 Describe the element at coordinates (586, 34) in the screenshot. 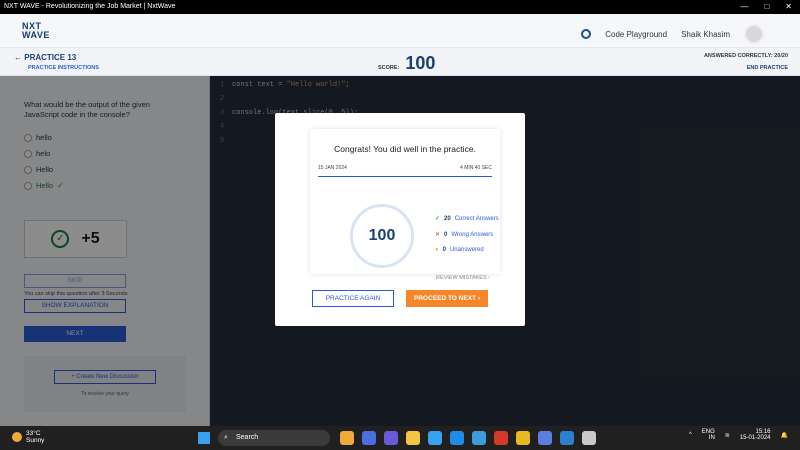

I see `timer-icon` at that location.